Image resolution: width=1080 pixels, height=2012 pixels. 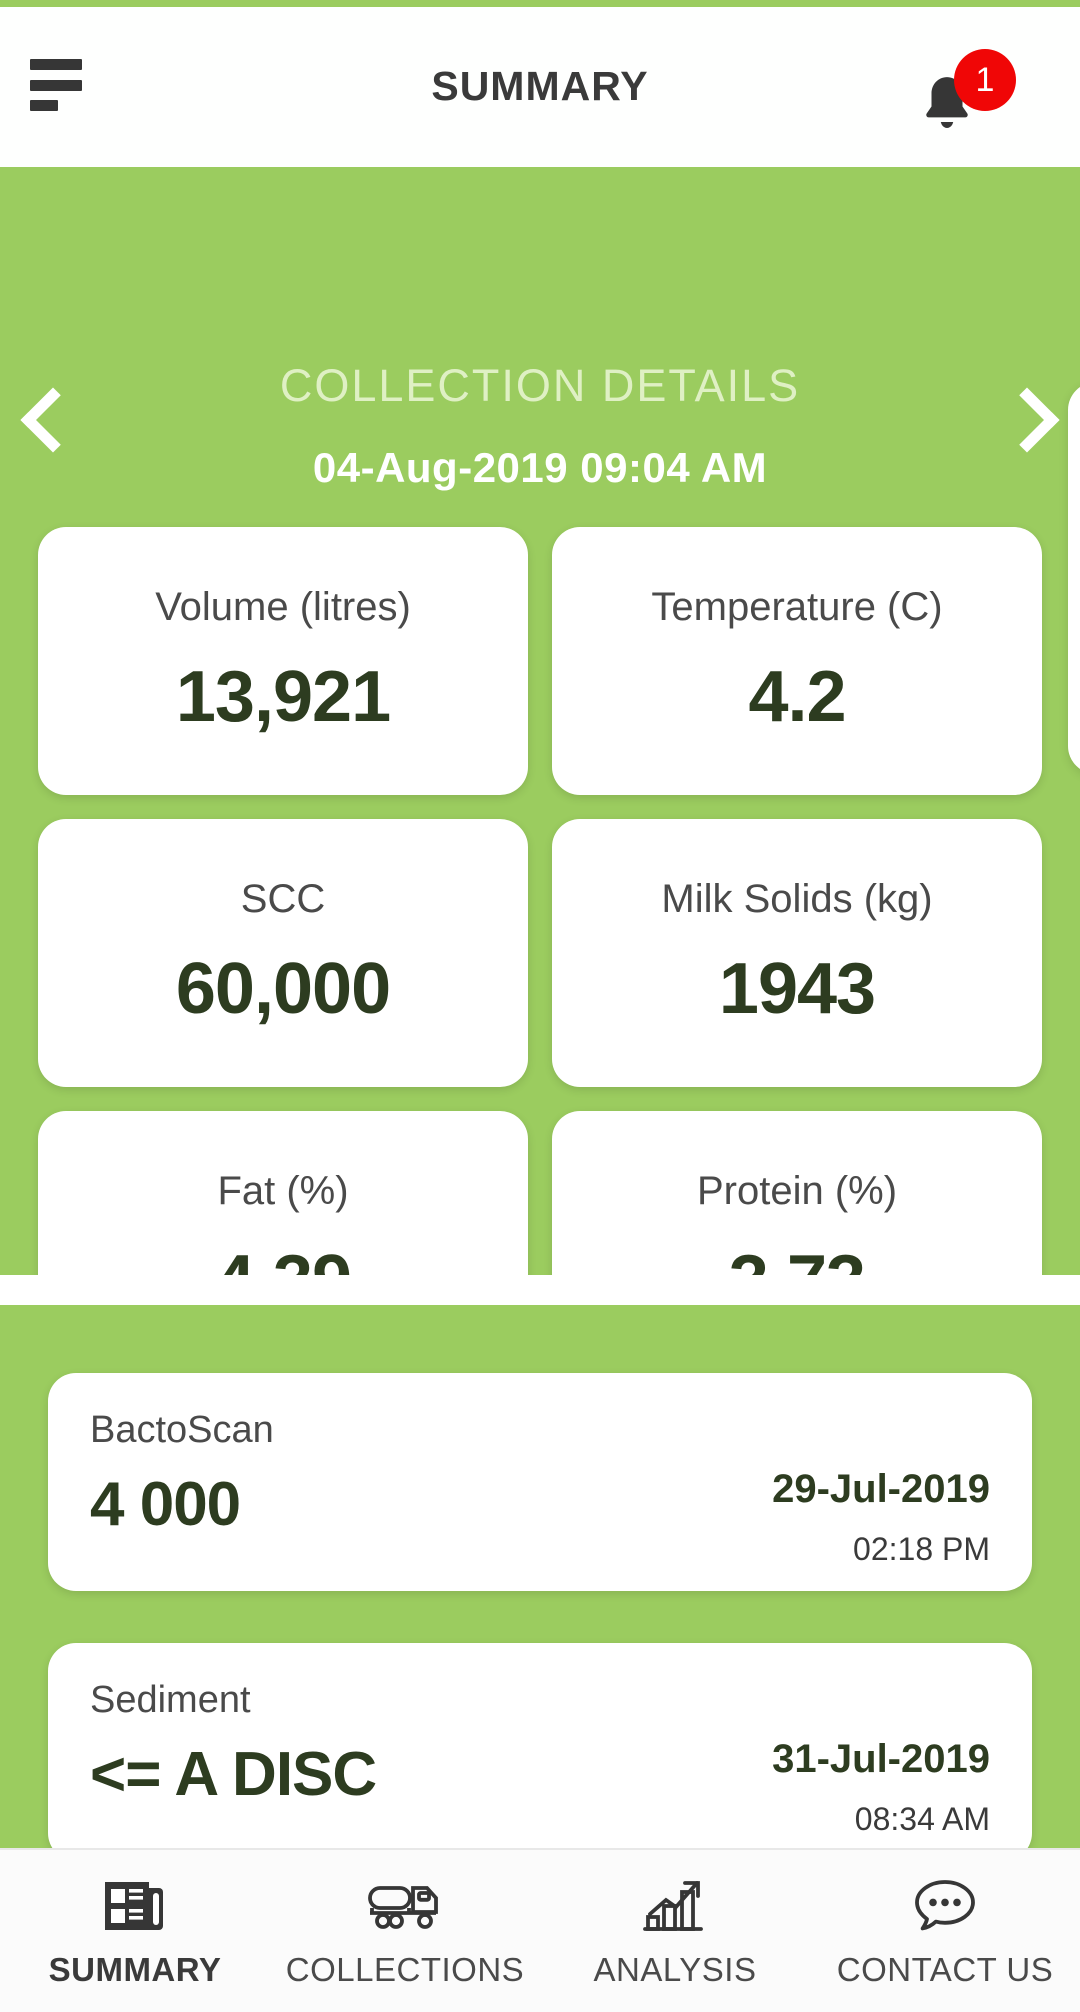 I want to click on test-name: Sediment, so click(x=170, y=1700).